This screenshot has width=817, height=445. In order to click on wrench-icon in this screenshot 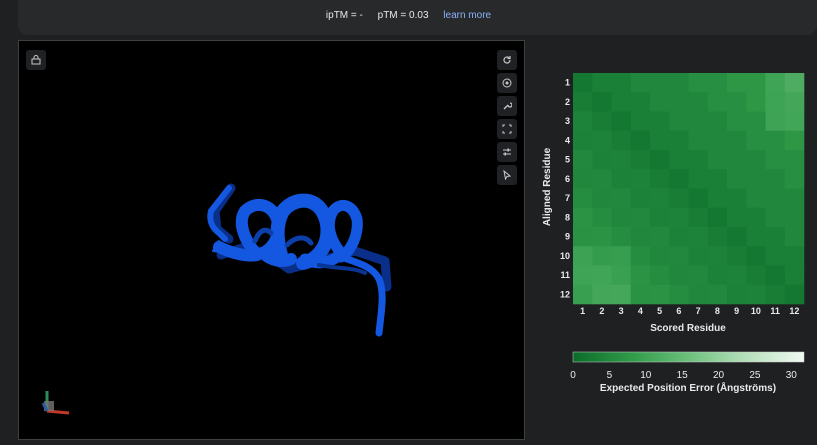, I will do `click(507, 106)`.